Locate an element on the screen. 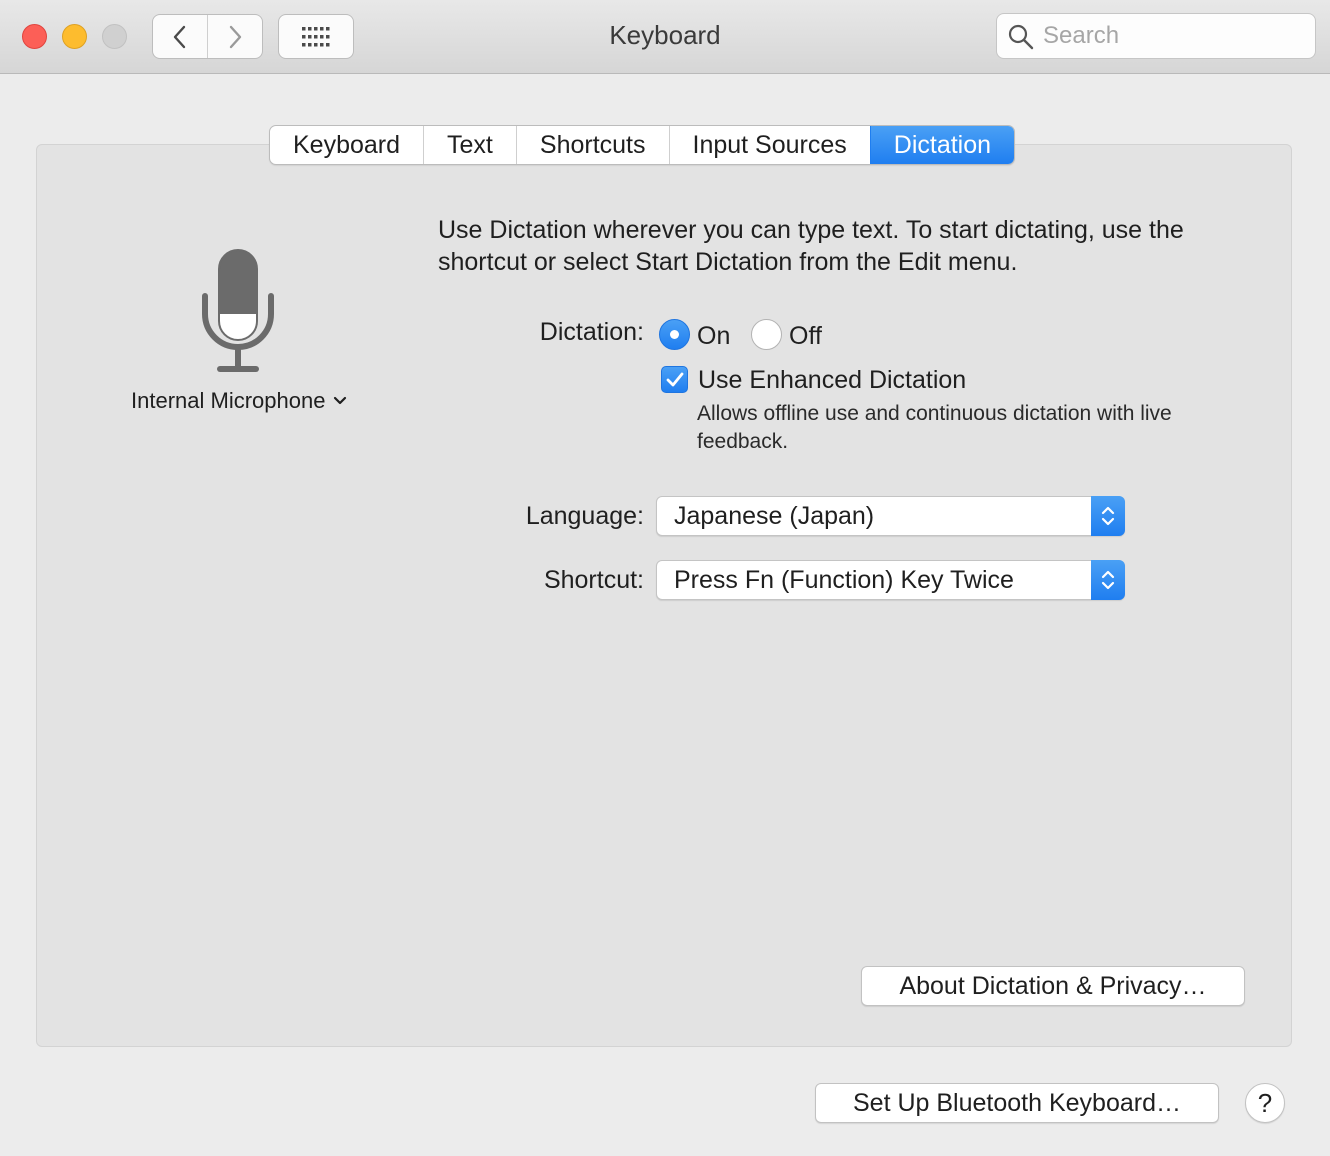 This screenshot has height=1156, width=1330. checkmark-icon is located at coordinates (674, 379).